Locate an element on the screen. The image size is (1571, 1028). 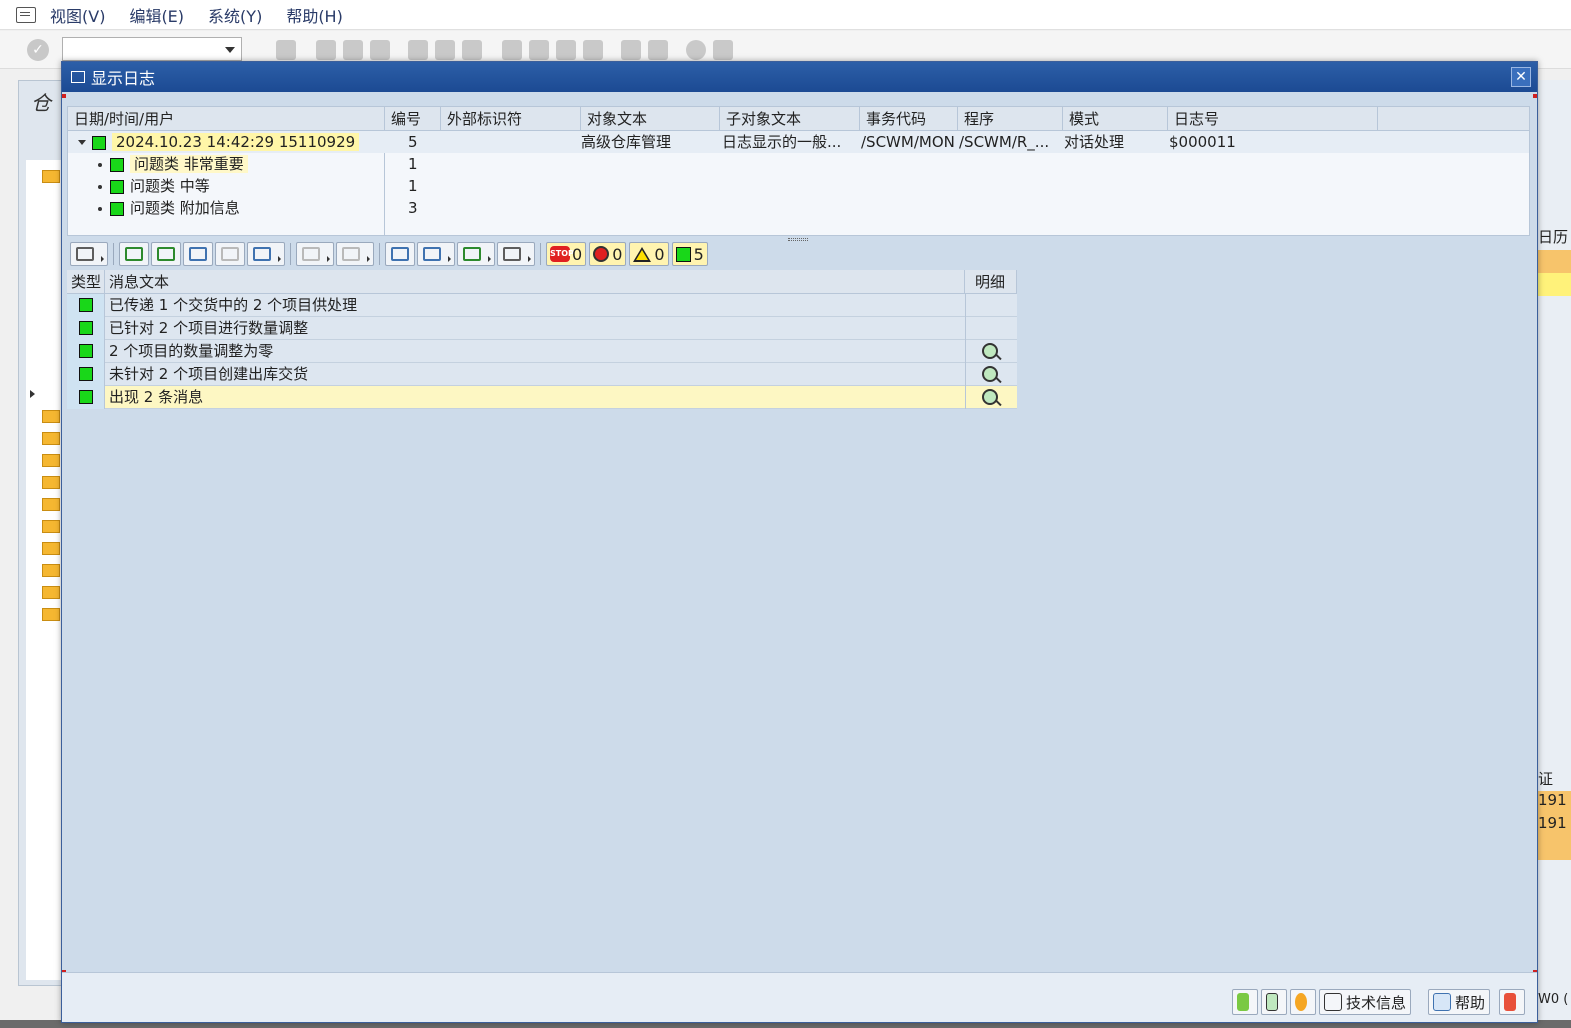
print-button is located at coordinates (400, 254).